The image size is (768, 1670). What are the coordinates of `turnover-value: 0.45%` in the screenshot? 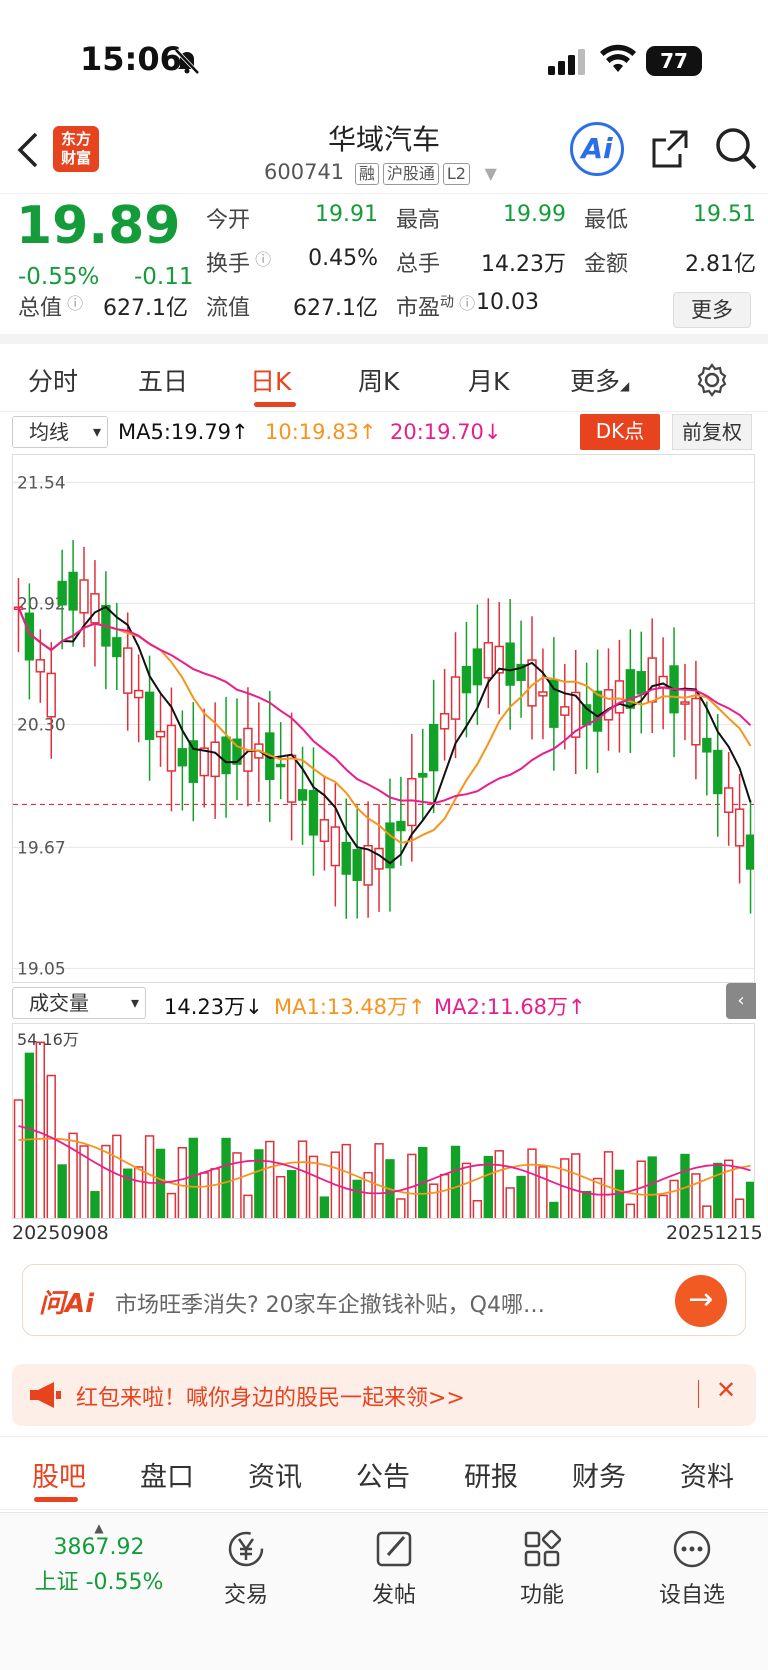 It's located at (343, 258).